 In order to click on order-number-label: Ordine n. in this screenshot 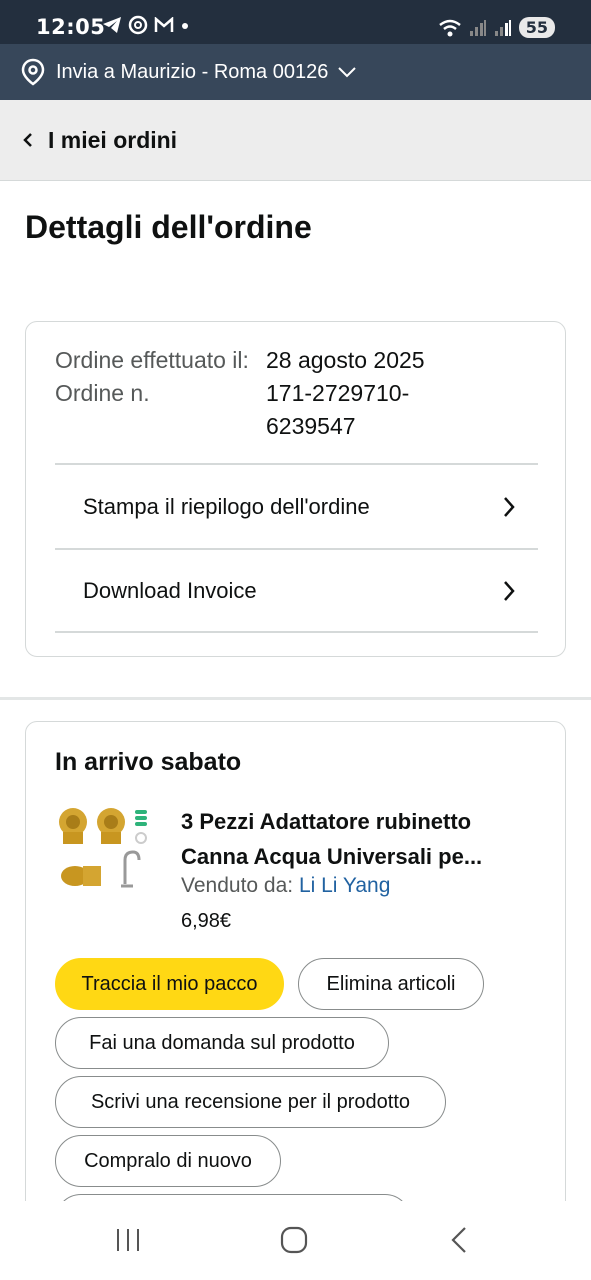, I will do `click(102, 393)`.